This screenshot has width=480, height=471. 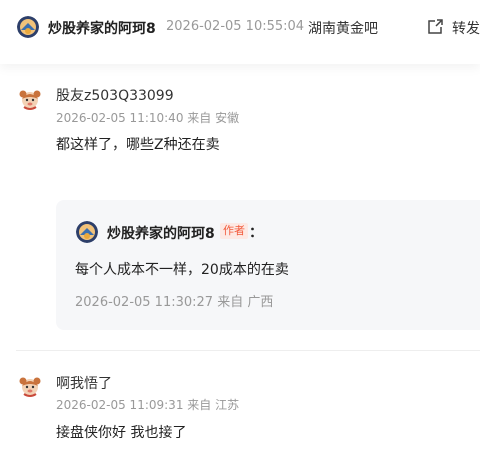 What do you see at coordinates (248, 350) in the screenshot?
I see `comment-divider` at bounding box center [248, 350].